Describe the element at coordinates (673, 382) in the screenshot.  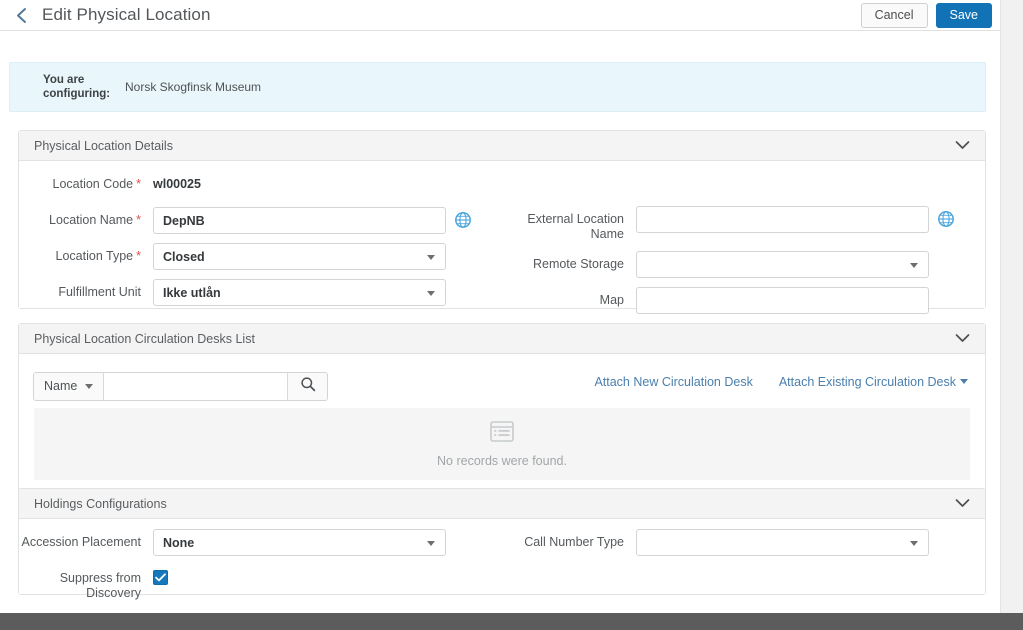
I see `attach-new-circulation-desk-link: Attach New Circulation Desk` at that location.